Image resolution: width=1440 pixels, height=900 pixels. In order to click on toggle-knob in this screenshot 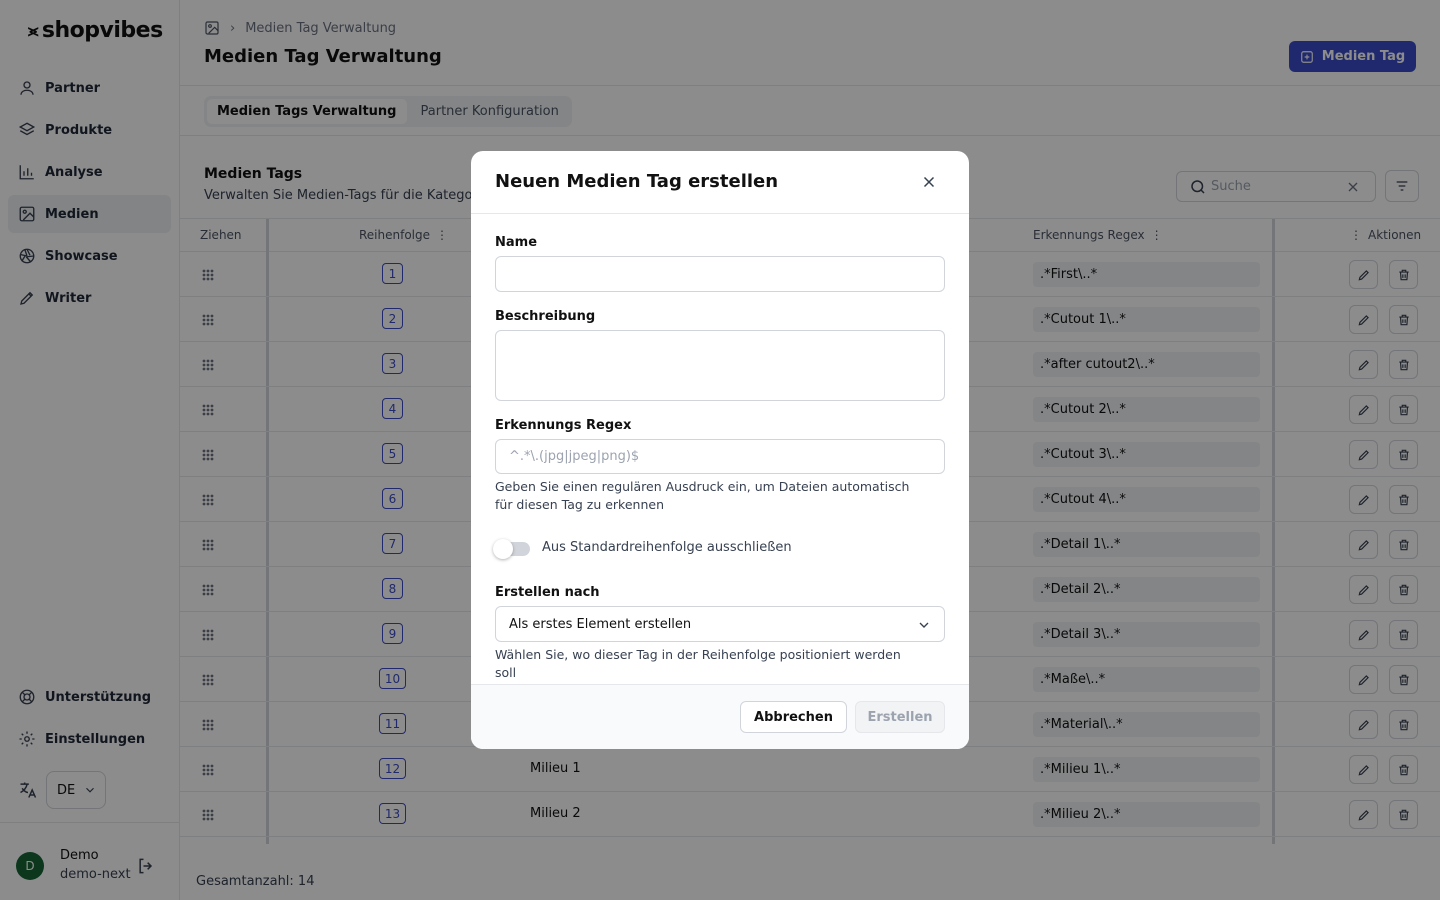, I will do `click(503, 549)`.